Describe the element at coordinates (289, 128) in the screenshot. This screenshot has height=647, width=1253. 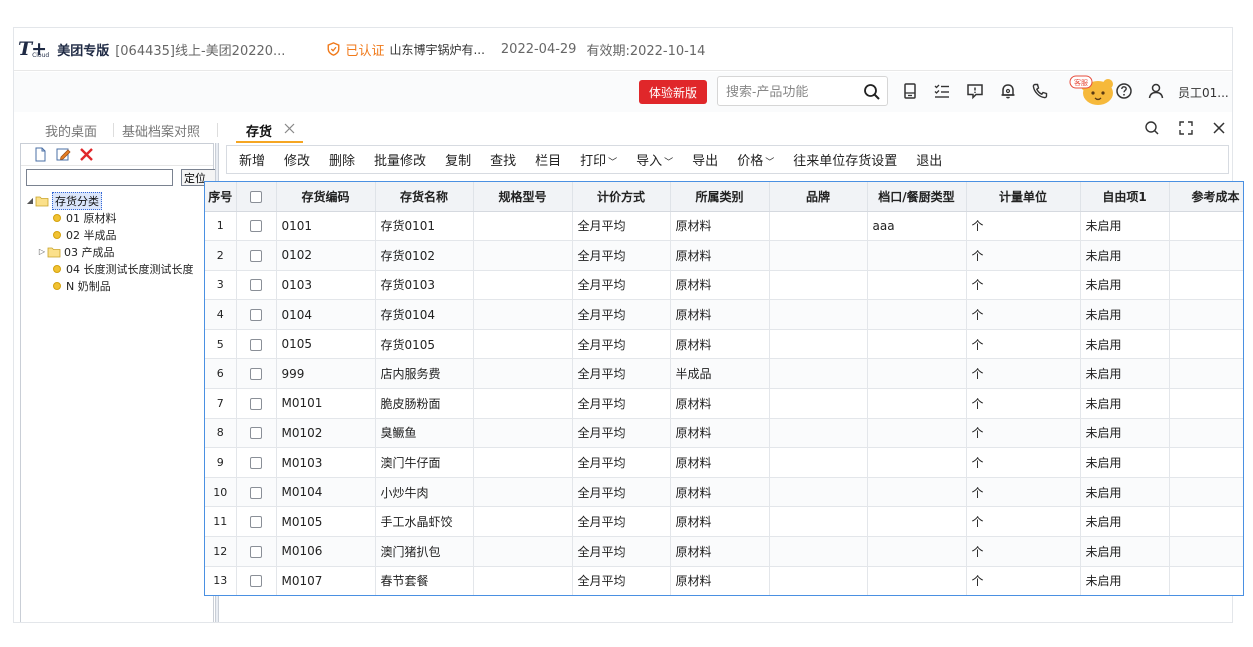
I see `close-tab-icon` at that location.